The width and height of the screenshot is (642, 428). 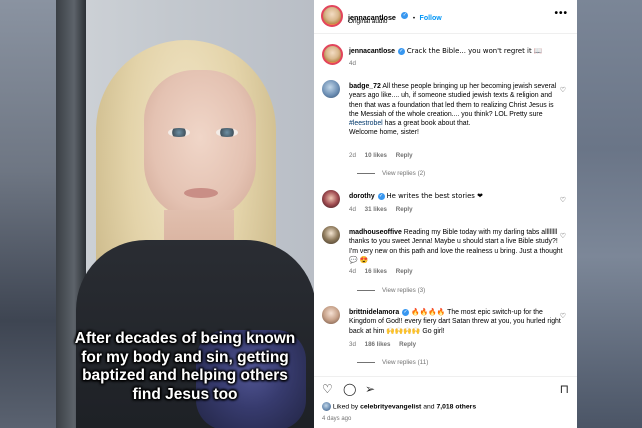 What do you see at coordinates (429, 407) in the screenshot?
I see `likes-middle: and` at bounding box center [429, 407].